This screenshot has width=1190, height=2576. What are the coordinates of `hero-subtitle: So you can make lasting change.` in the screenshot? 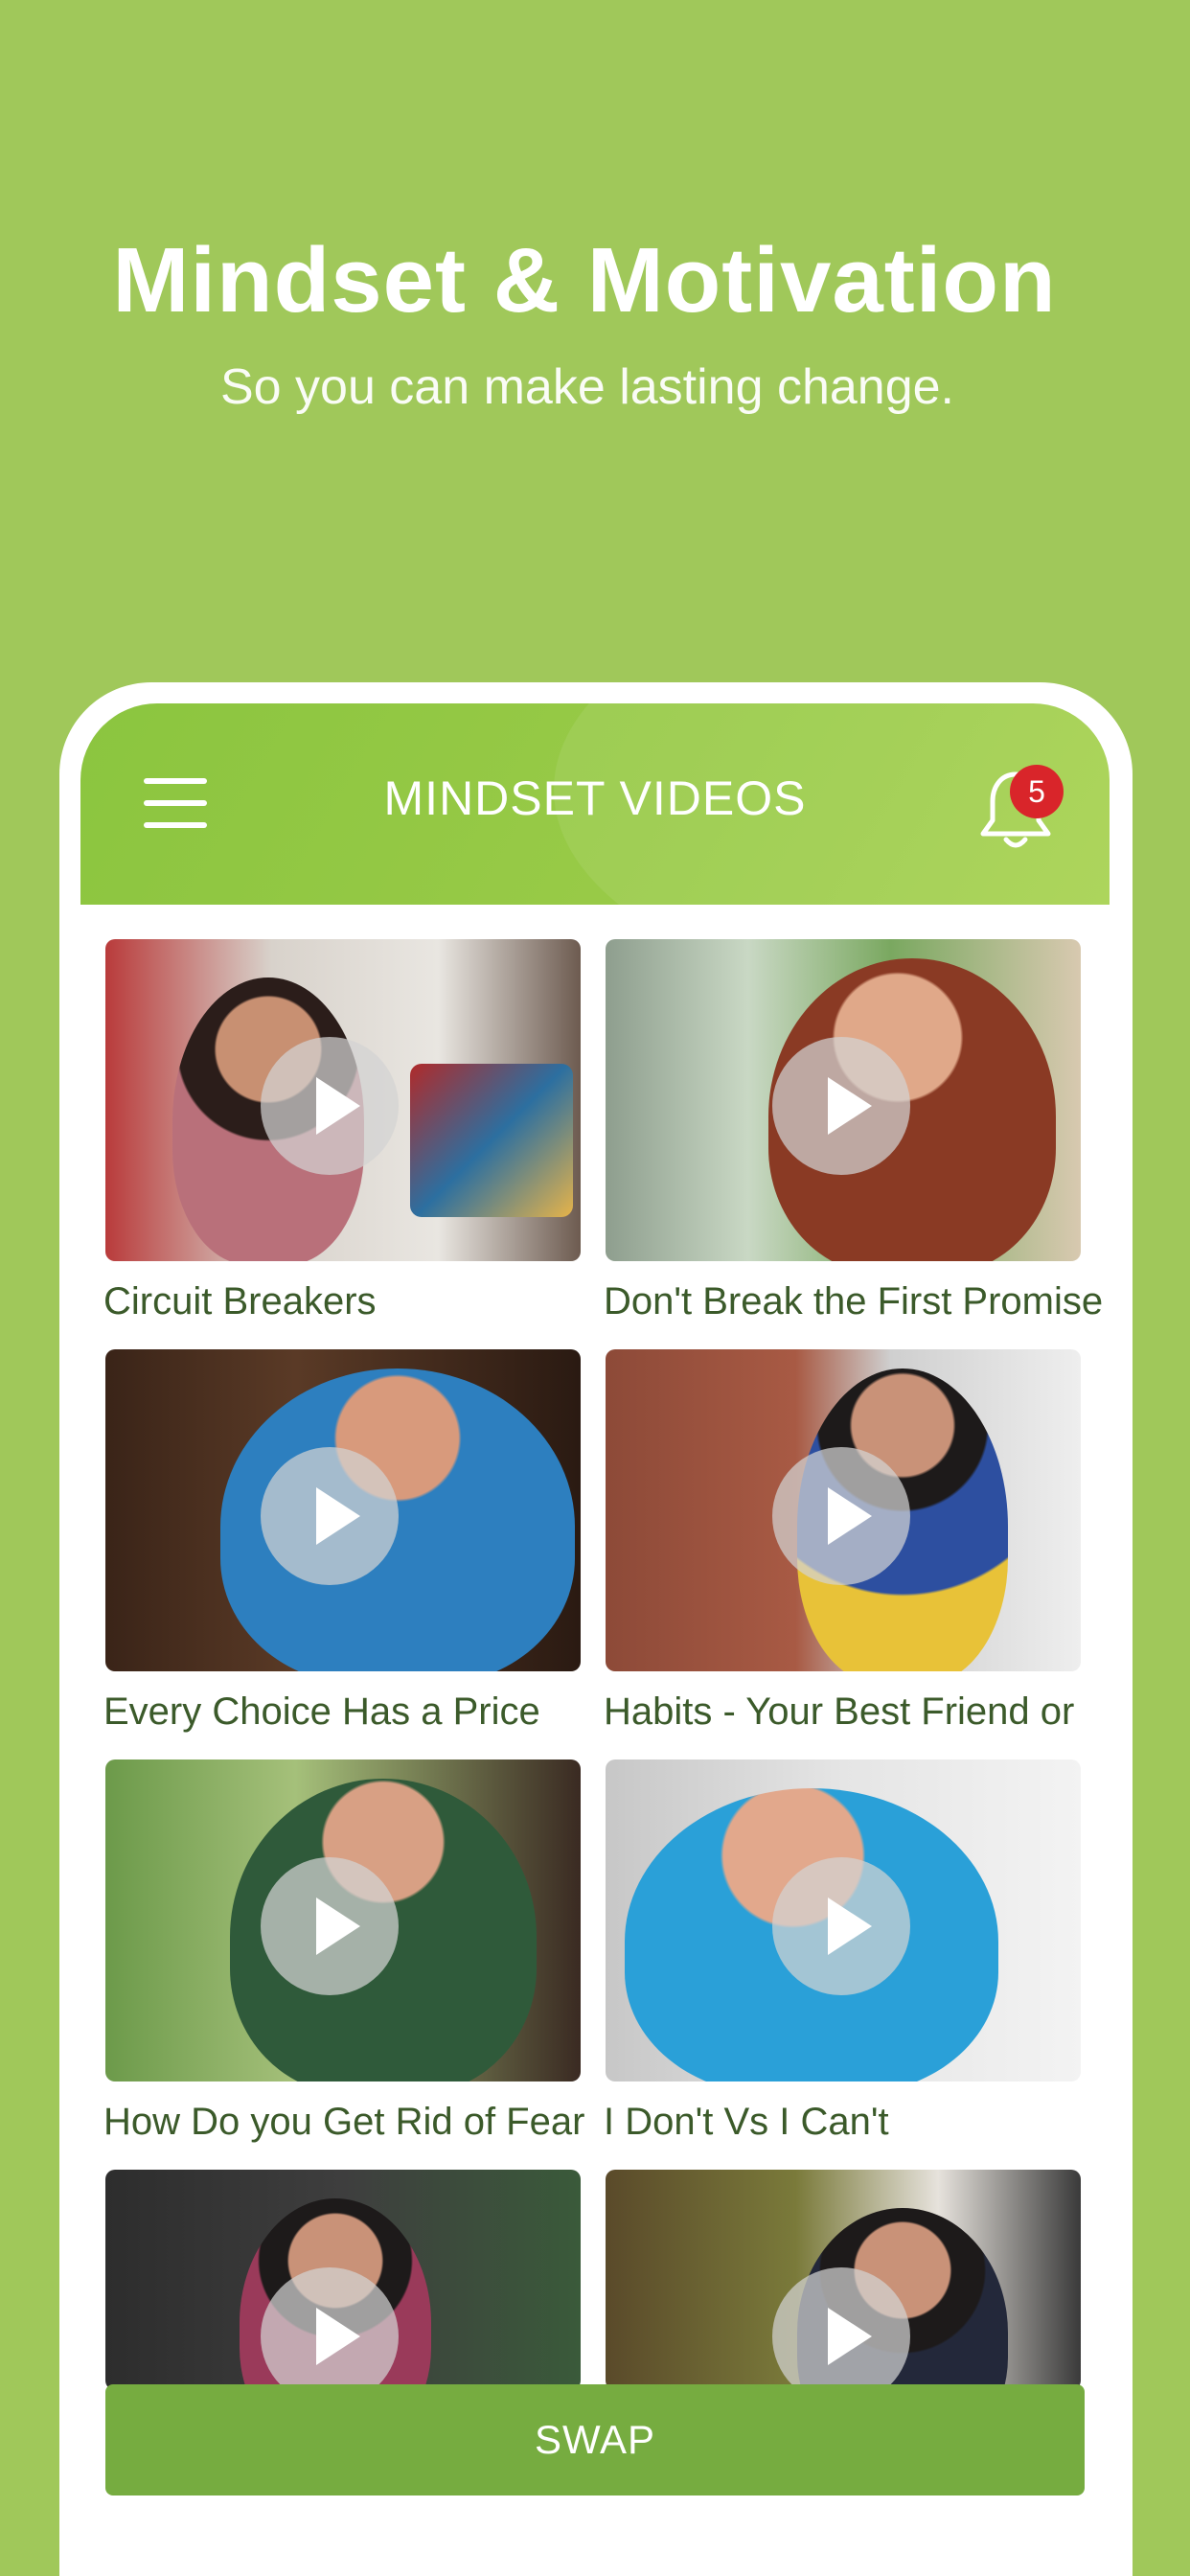 It's located at (587, 387).